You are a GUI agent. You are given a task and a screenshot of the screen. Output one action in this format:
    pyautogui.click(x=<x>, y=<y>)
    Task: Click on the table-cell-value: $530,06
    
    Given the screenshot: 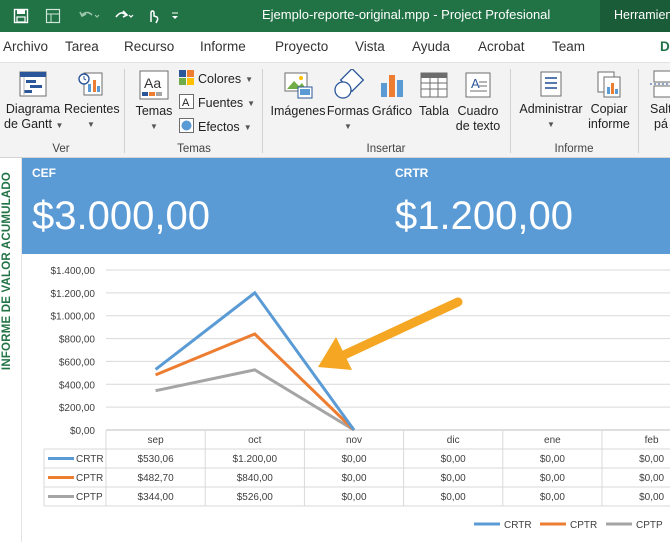 What is the action you would take?
    pyautogui.click(x=156, y=459)
    